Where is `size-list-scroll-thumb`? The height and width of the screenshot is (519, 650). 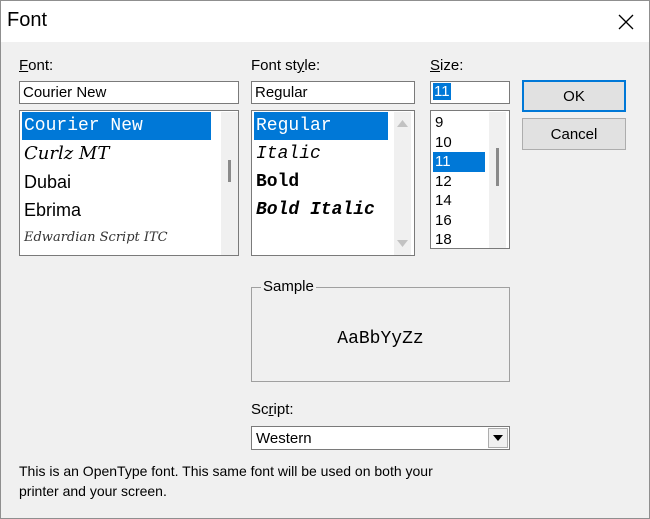 size-list-scroll-thumb is located at coordinates (497, 167).